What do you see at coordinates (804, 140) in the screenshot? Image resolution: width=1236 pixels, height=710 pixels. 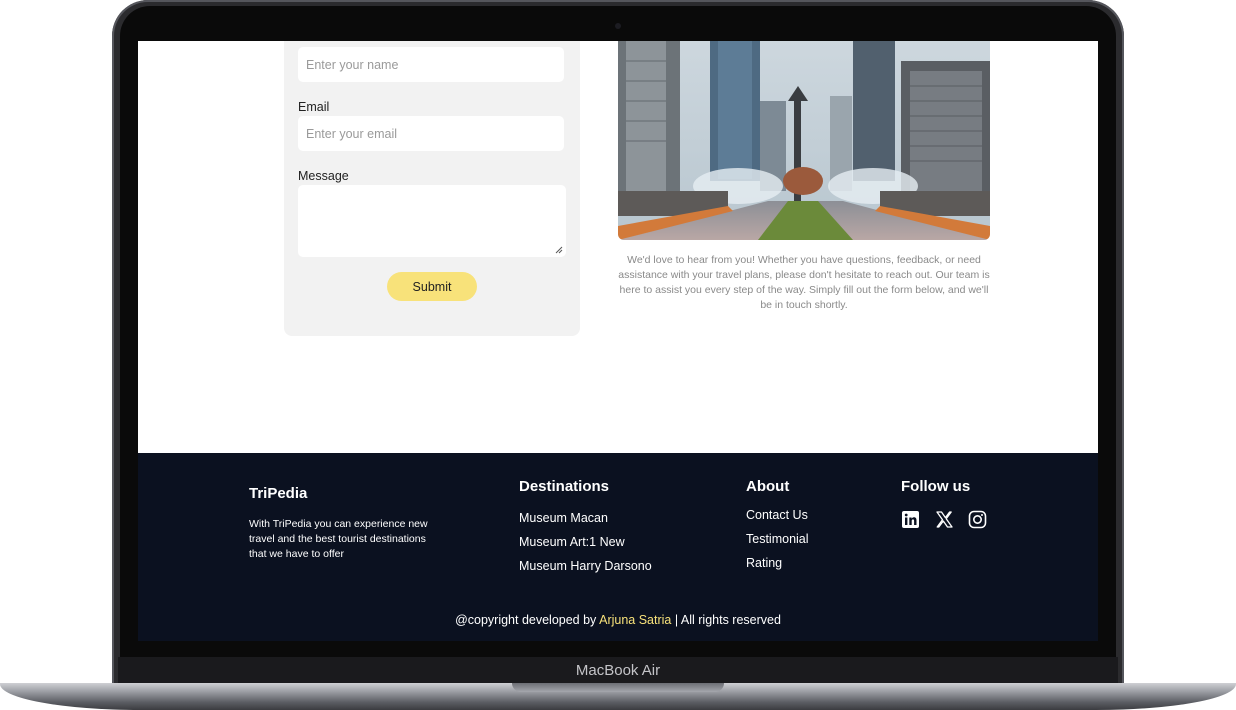 I see `city-fountain-photo` at bounding box center [804, 140].